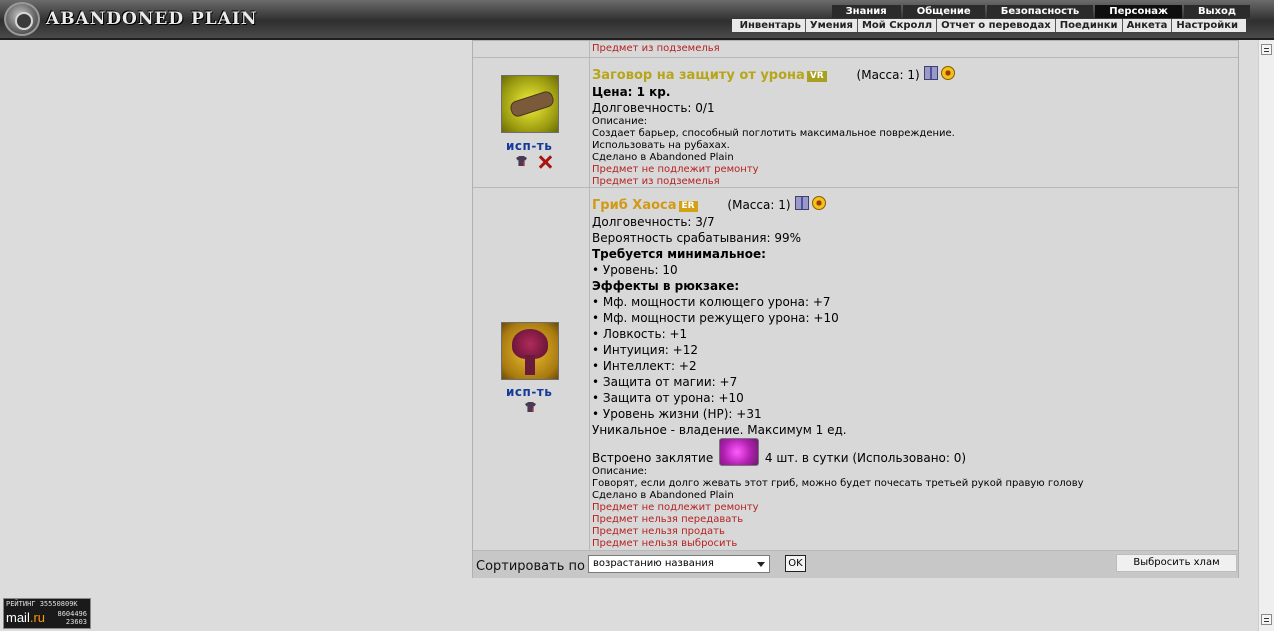 The height and width of the screenshot is (631, 1274). What do you see at coordinates (656, 48) in the screenshot?
I see `item-note: Предмет из подземелья` at bounding box center [656, 48].